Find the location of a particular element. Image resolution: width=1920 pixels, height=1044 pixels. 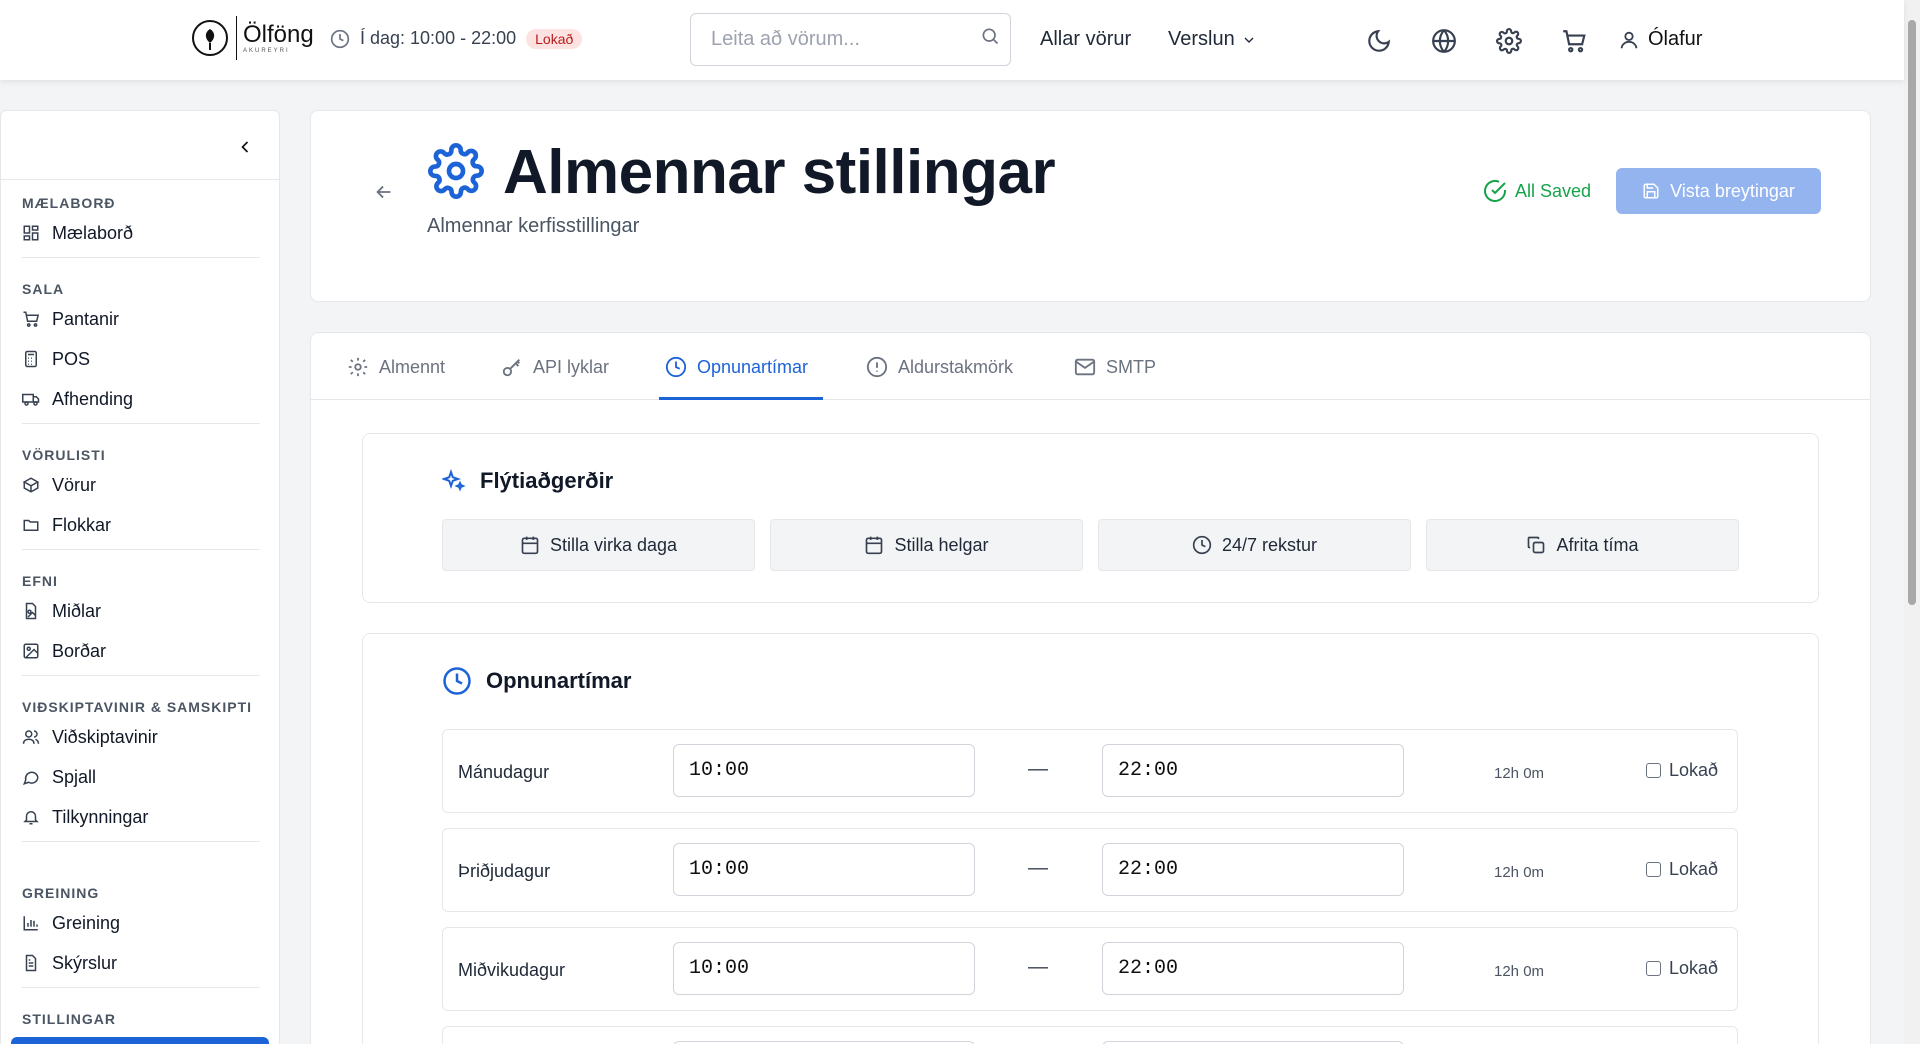

sidebar-group-title: STILLINGAR is located at coordinates (69, 1019).